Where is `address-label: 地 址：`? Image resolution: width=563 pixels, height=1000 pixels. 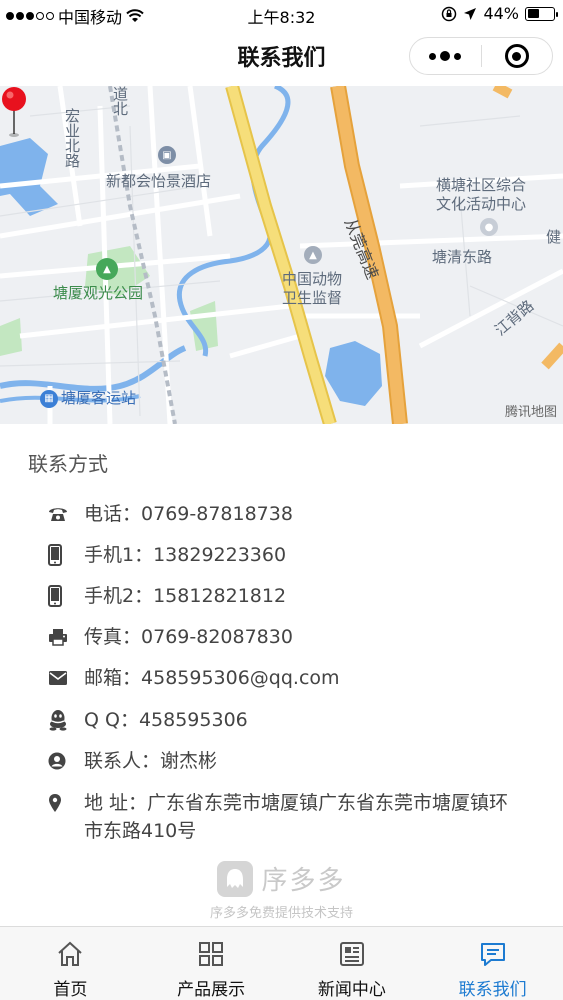
address-label: 地 址： is located at coordinates (116, 803).